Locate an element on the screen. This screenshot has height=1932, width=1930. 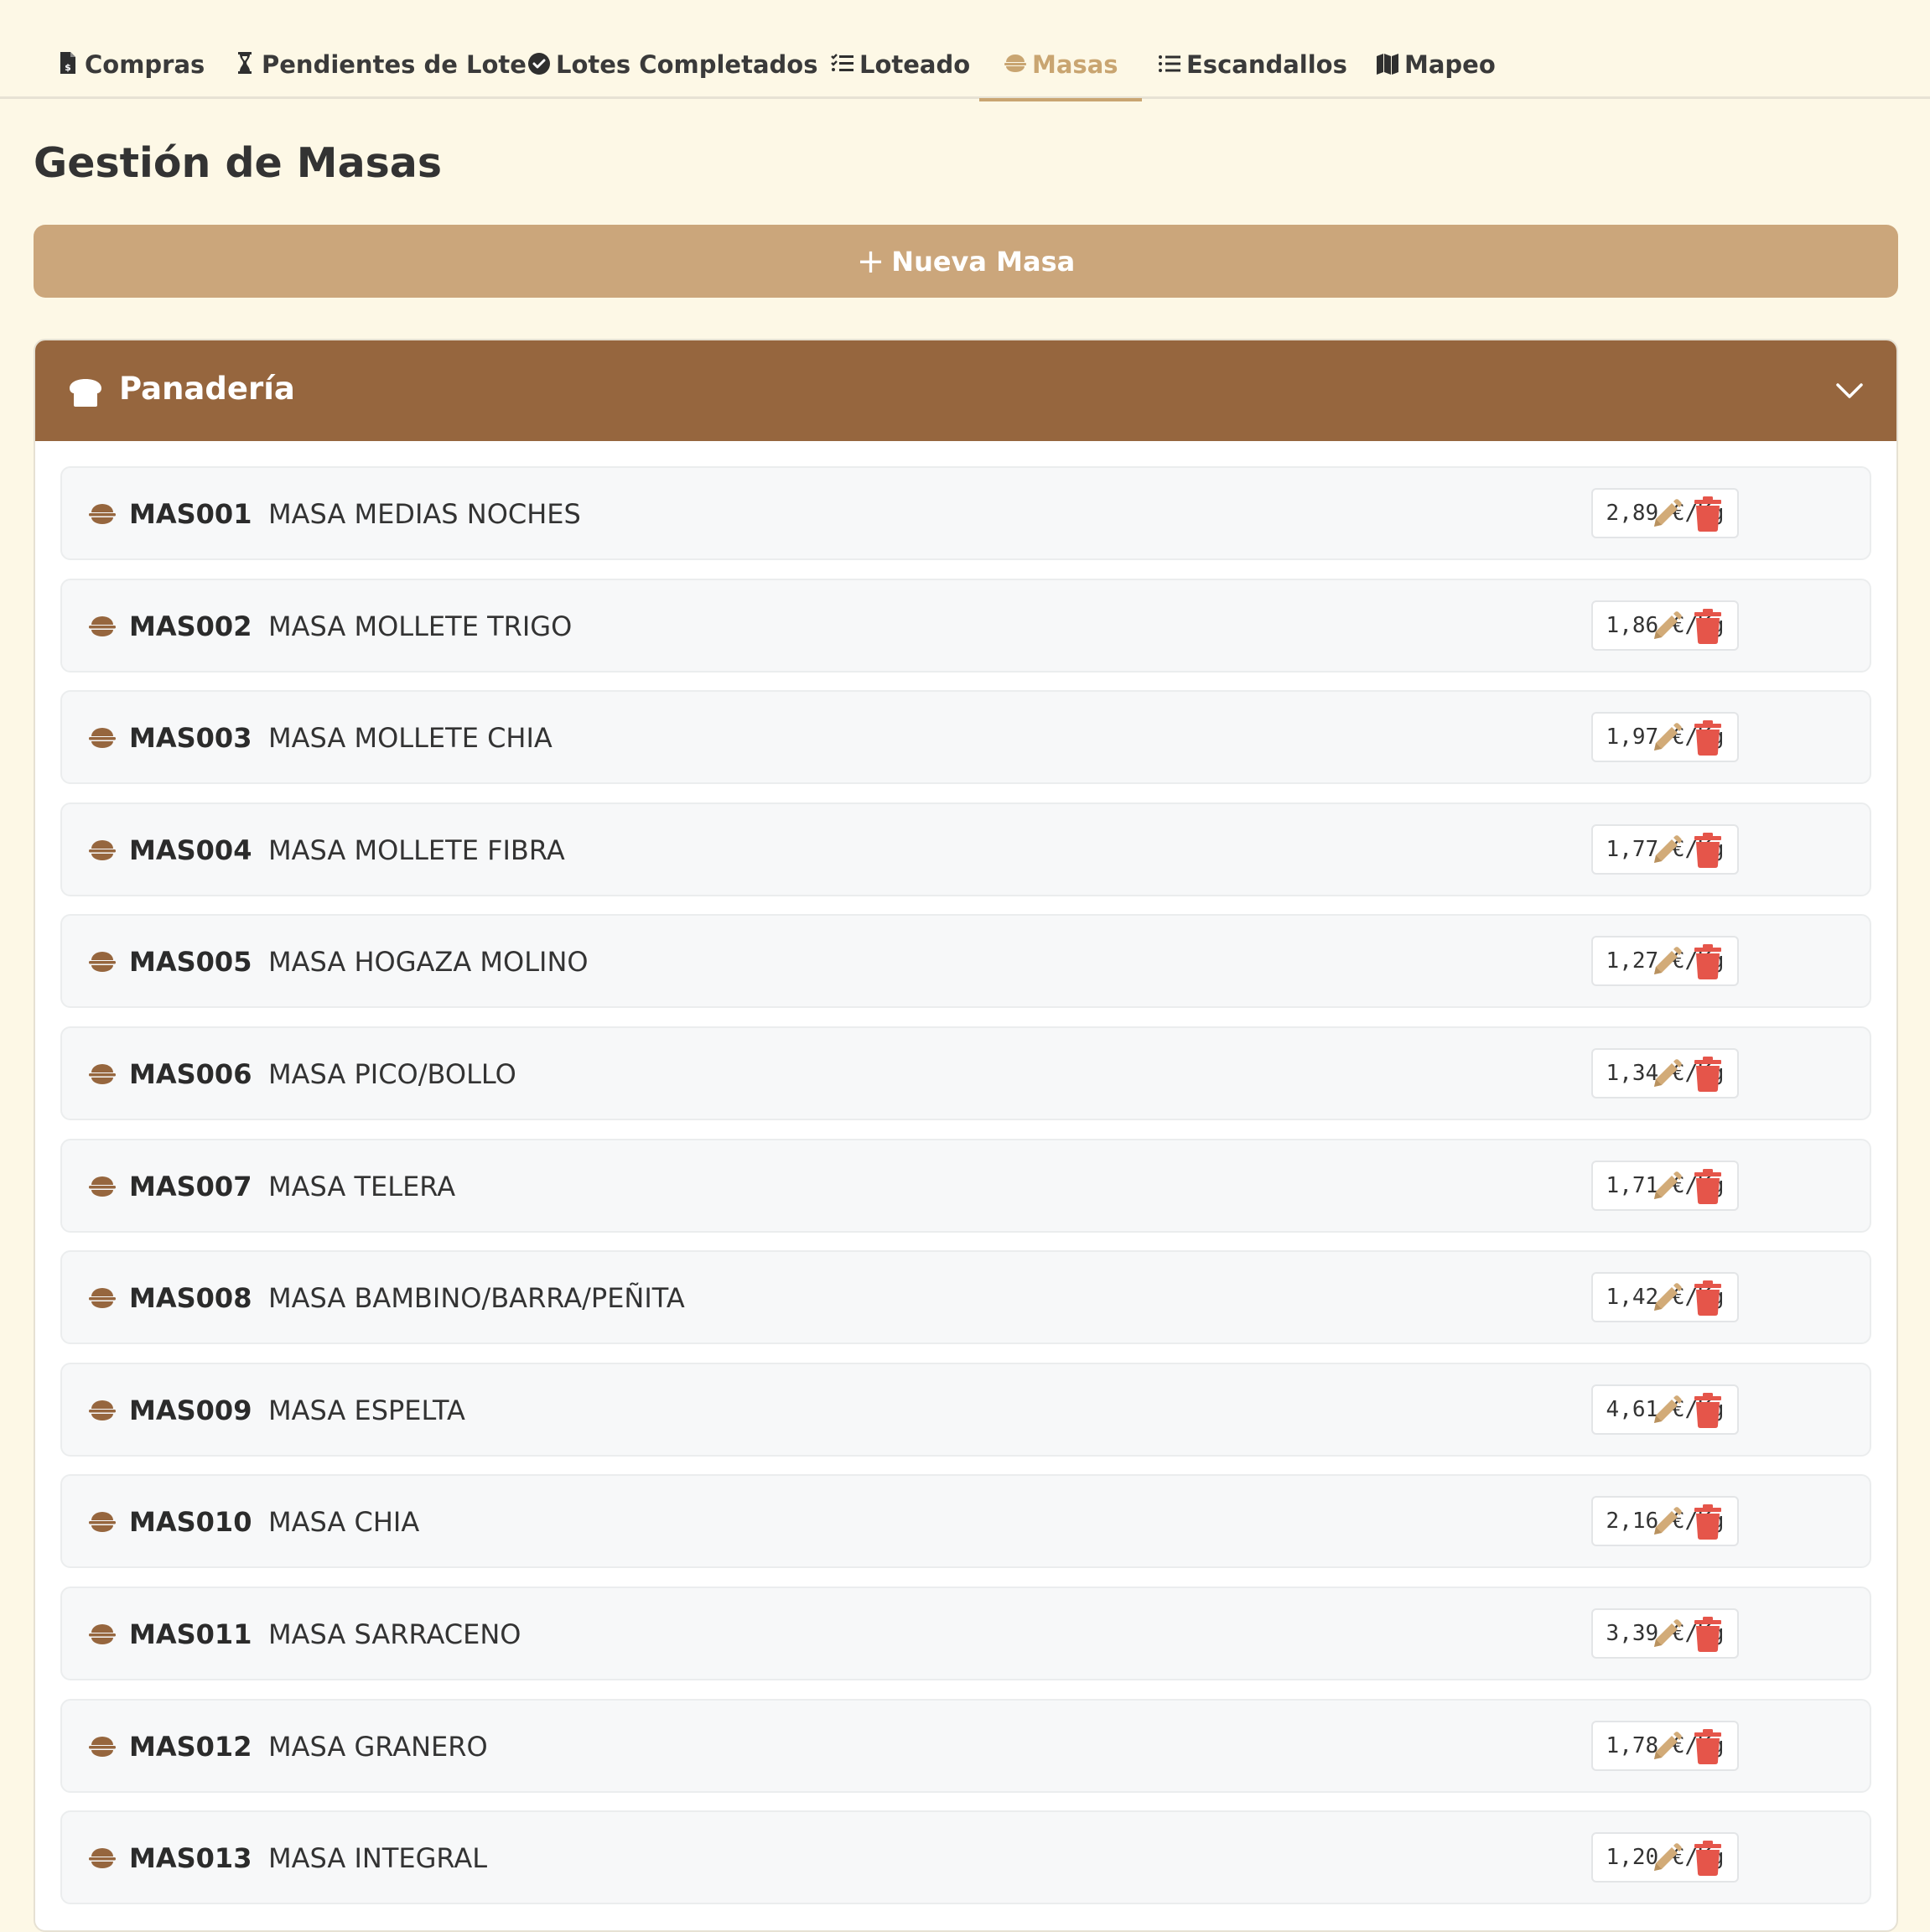
tab-masas: Masas is located at coordinates (1060, 70).